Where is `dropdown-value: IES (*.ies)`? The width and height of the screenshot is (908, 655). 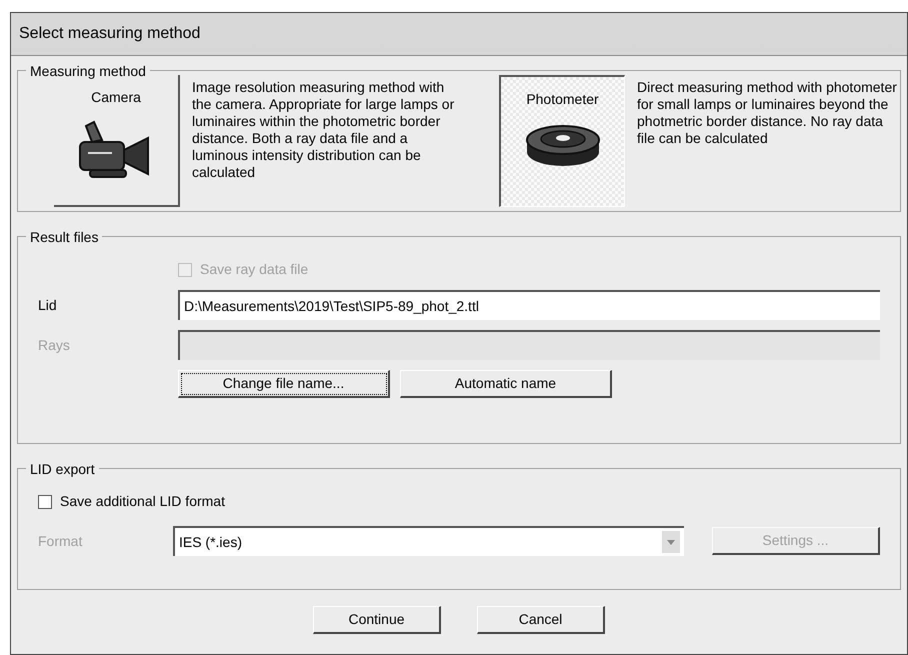 dropdown-value: IES (*.ies) is located at coordinates (210, 542).